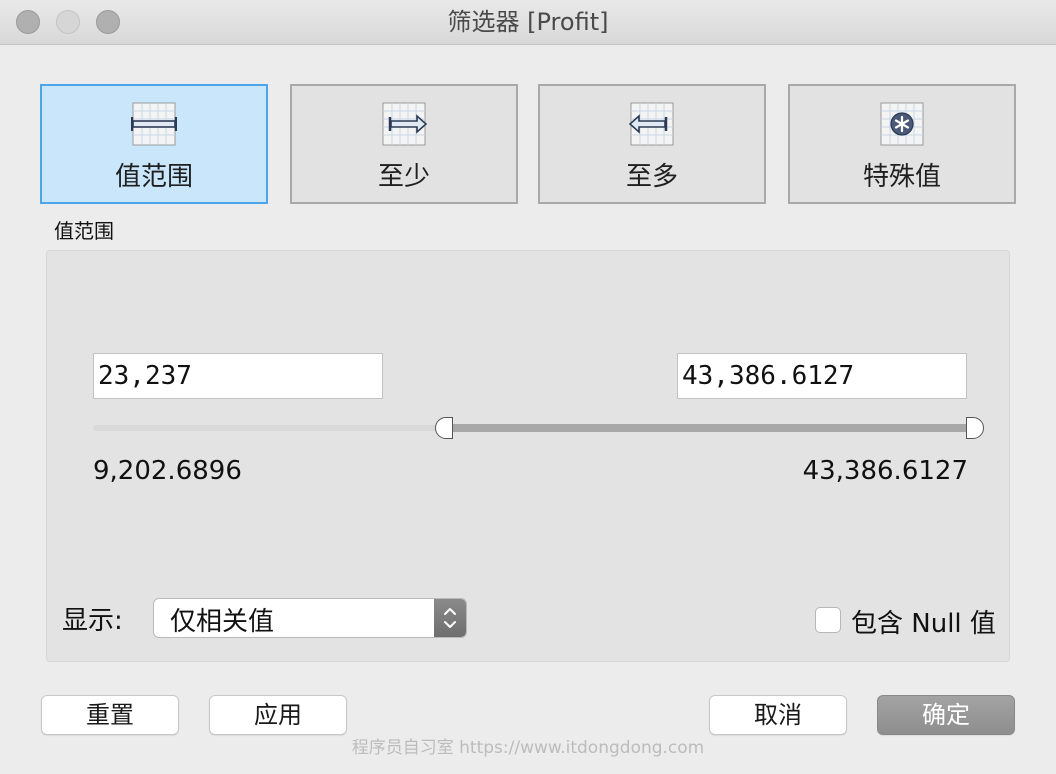  What do you see at coordinates (902, 124) in the screenshot?
I see `special-values-icon` at bounding box center [902, 124].